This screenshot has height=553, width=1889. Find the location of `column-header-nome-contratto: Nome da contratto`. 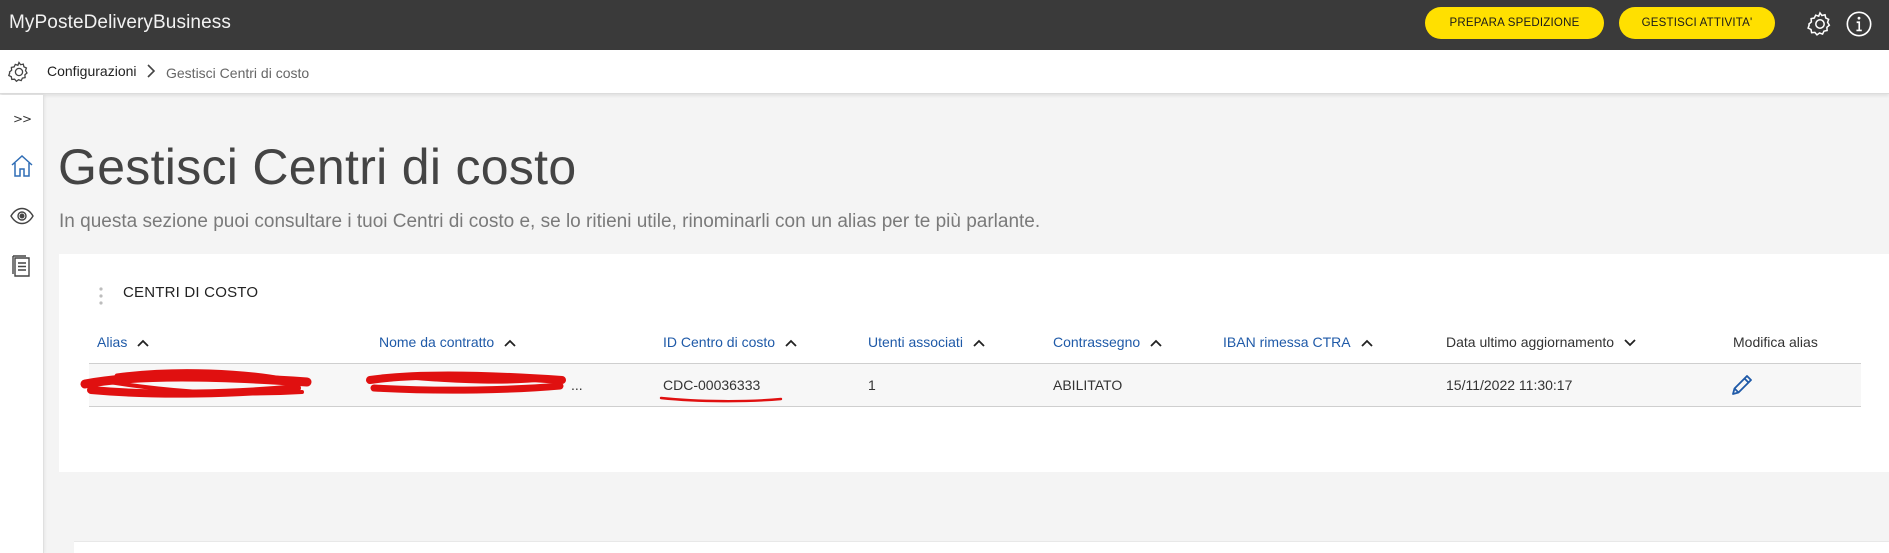

column-header-nome-contratto: Nome da contratto is located at coordinates (447, 342).